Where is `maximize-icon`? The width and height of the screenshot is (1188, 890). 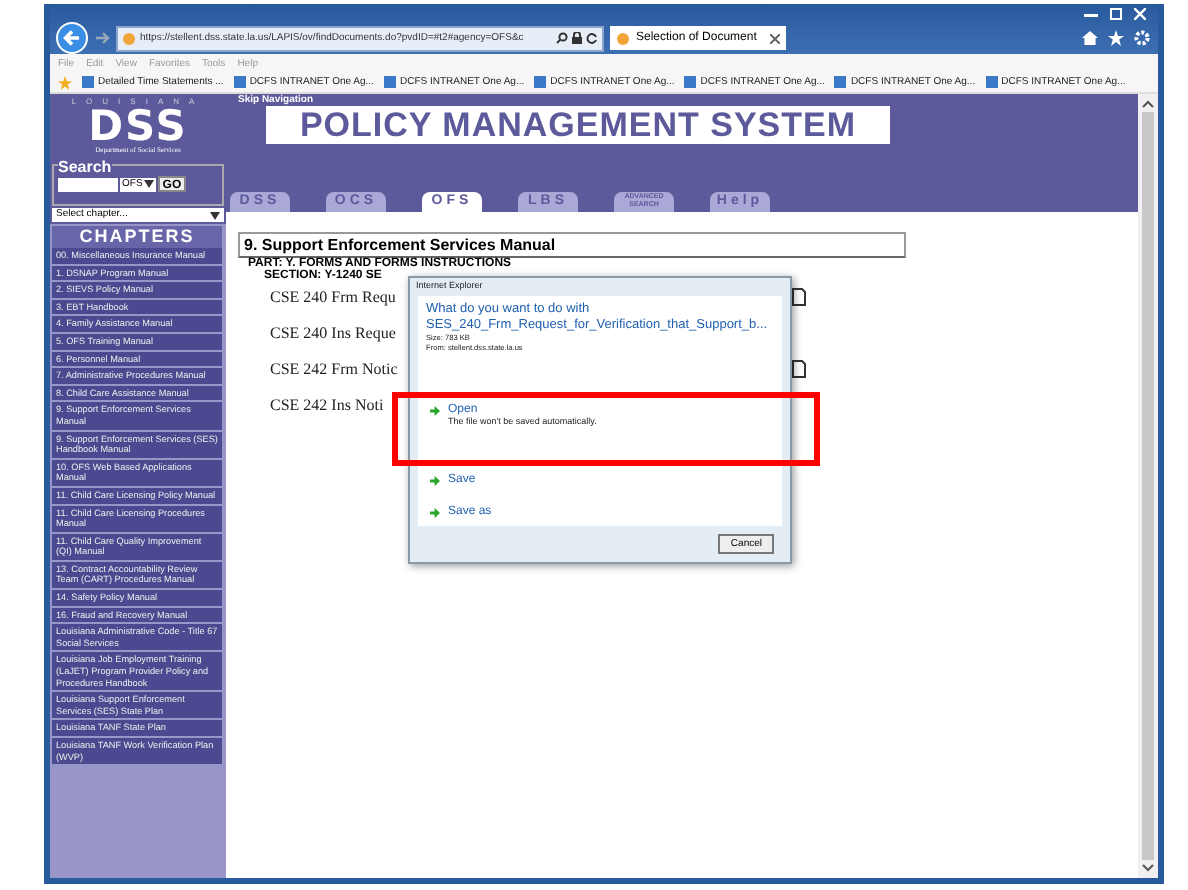 maximize-icon is located at coordinates (1116, 14).